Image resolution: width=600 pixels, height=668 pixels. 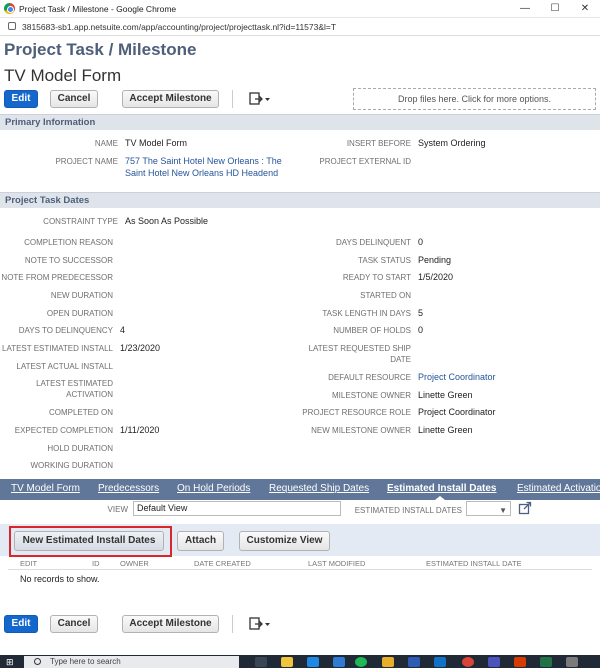 I want to click on customize-view-button: Customize View, so click(x=284, y=541).